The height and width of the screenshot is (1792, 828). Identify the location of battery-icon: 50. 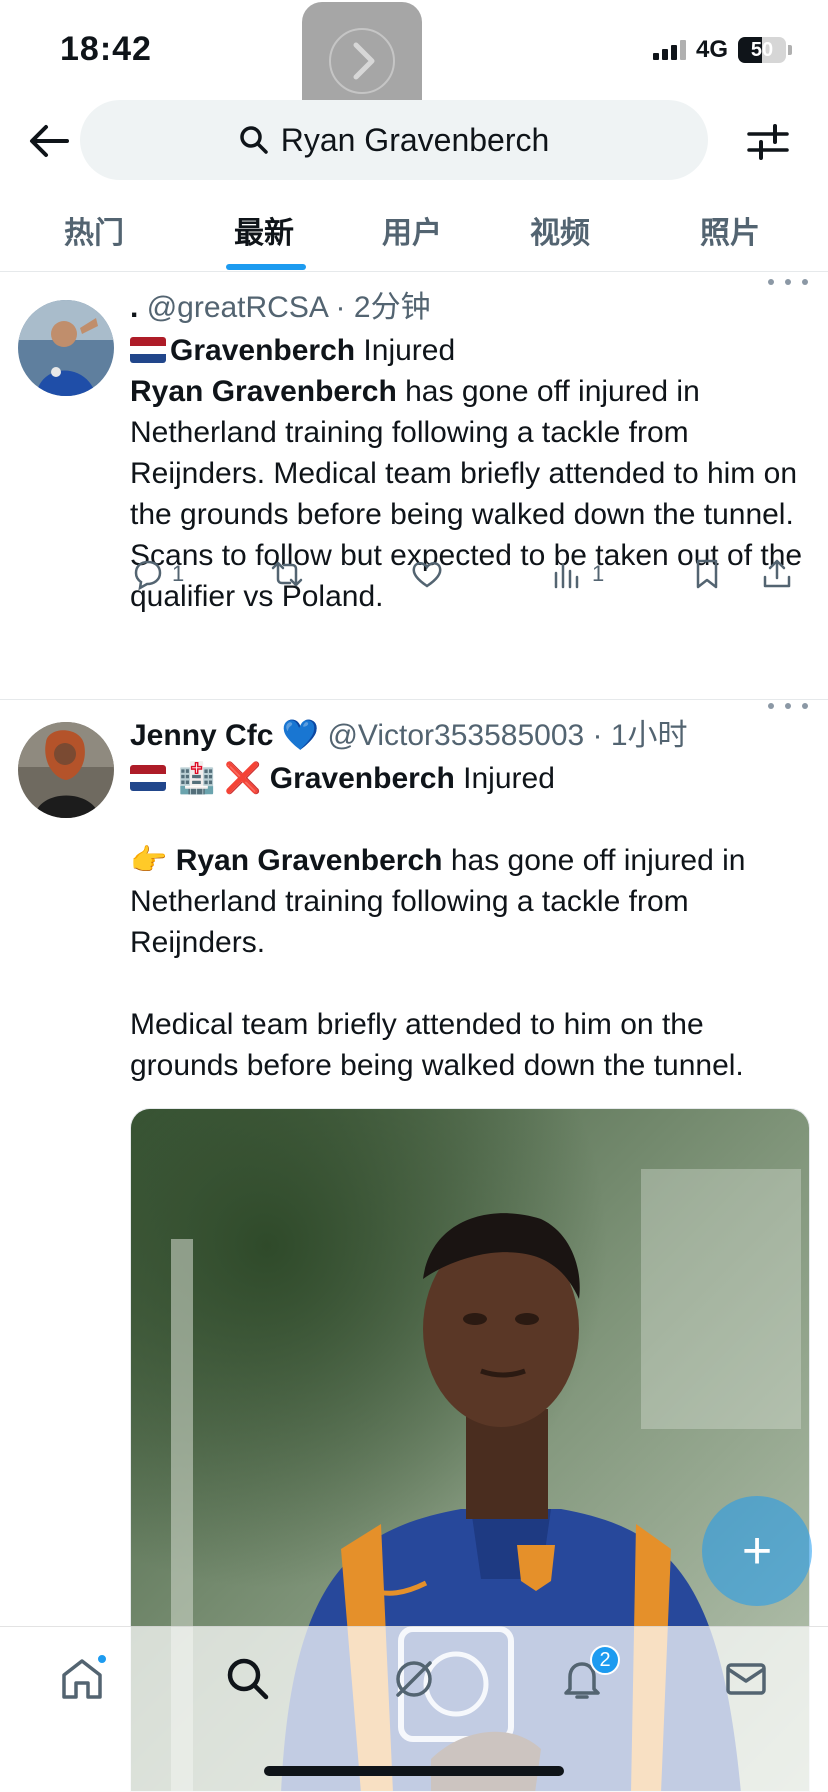
(762, 50).